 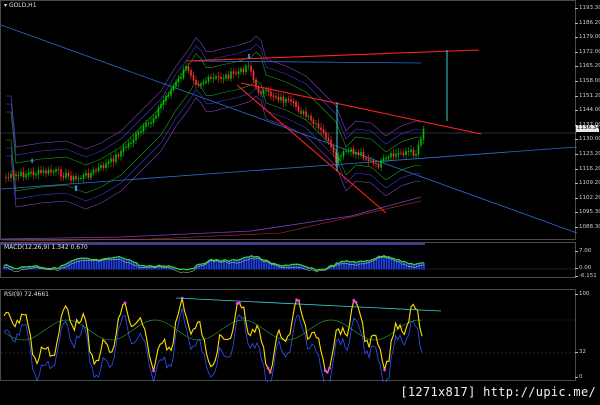 What do you see at coordinates (587, 154) in the screenshot?
I see `axis-tick-label: 1123.20` at bounding box center [587, 154].